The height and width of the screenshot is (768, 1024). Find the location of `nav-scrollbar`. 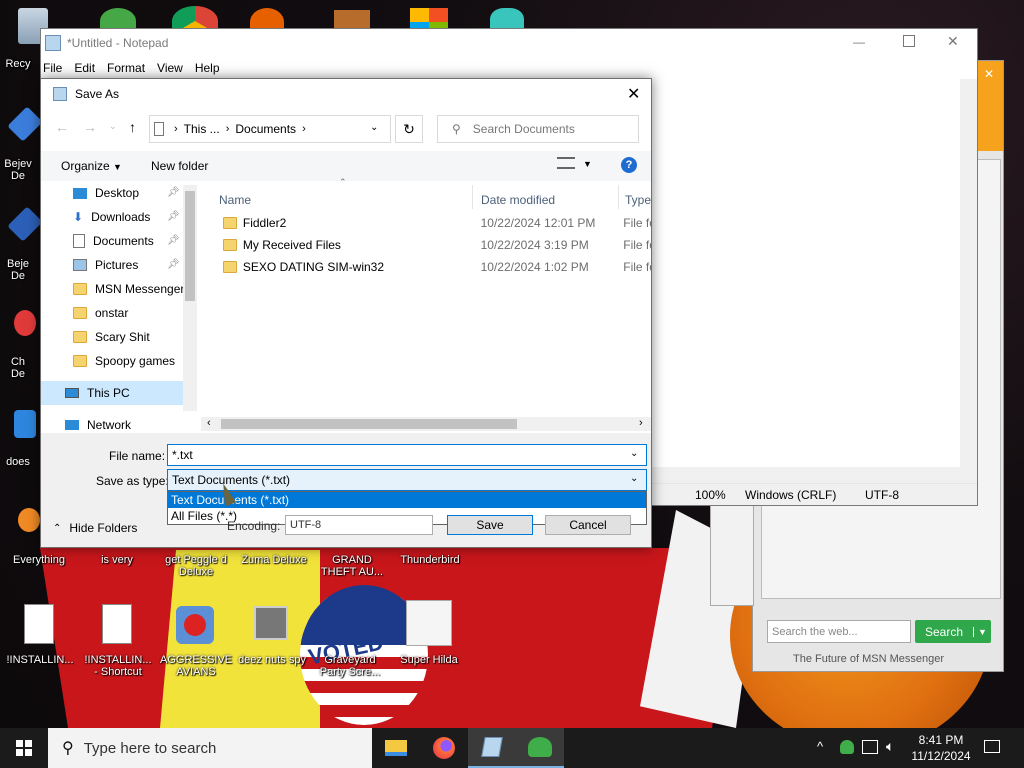

nav-scrollbar is located at coordinates (190, 298).